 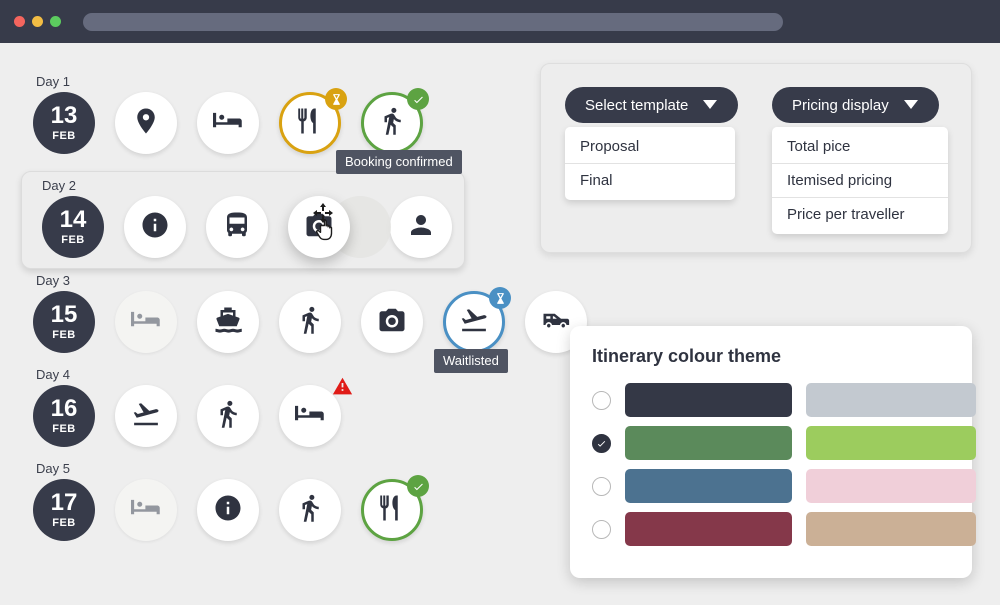 I want to click on minimize-window-icon, so click(x=37, y=21).